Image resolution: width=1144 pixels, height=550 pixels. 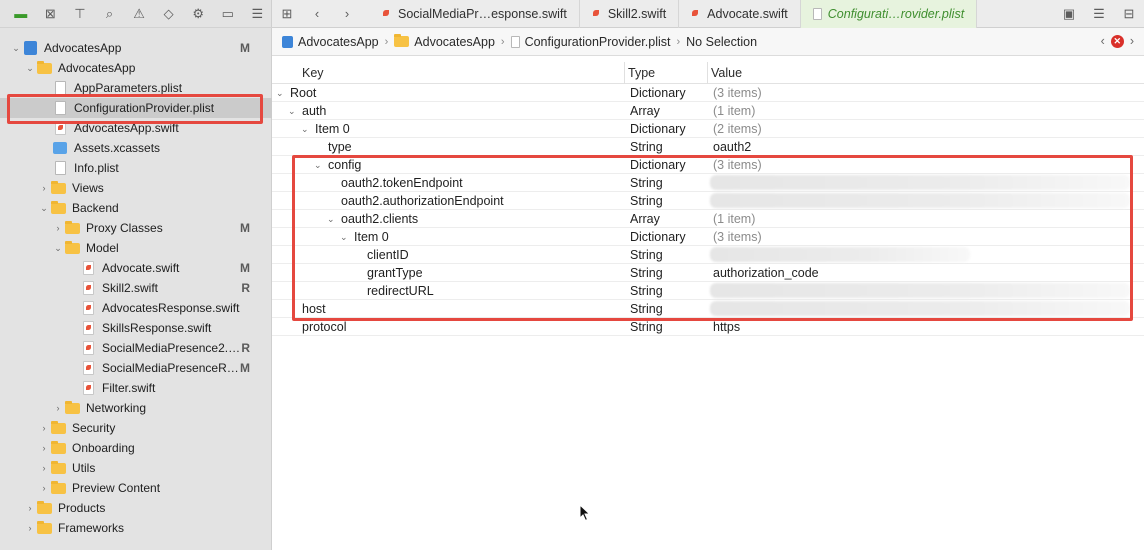 I want to click on tree-item-group: › Proxy Classes M, so click(x=136, y=228).